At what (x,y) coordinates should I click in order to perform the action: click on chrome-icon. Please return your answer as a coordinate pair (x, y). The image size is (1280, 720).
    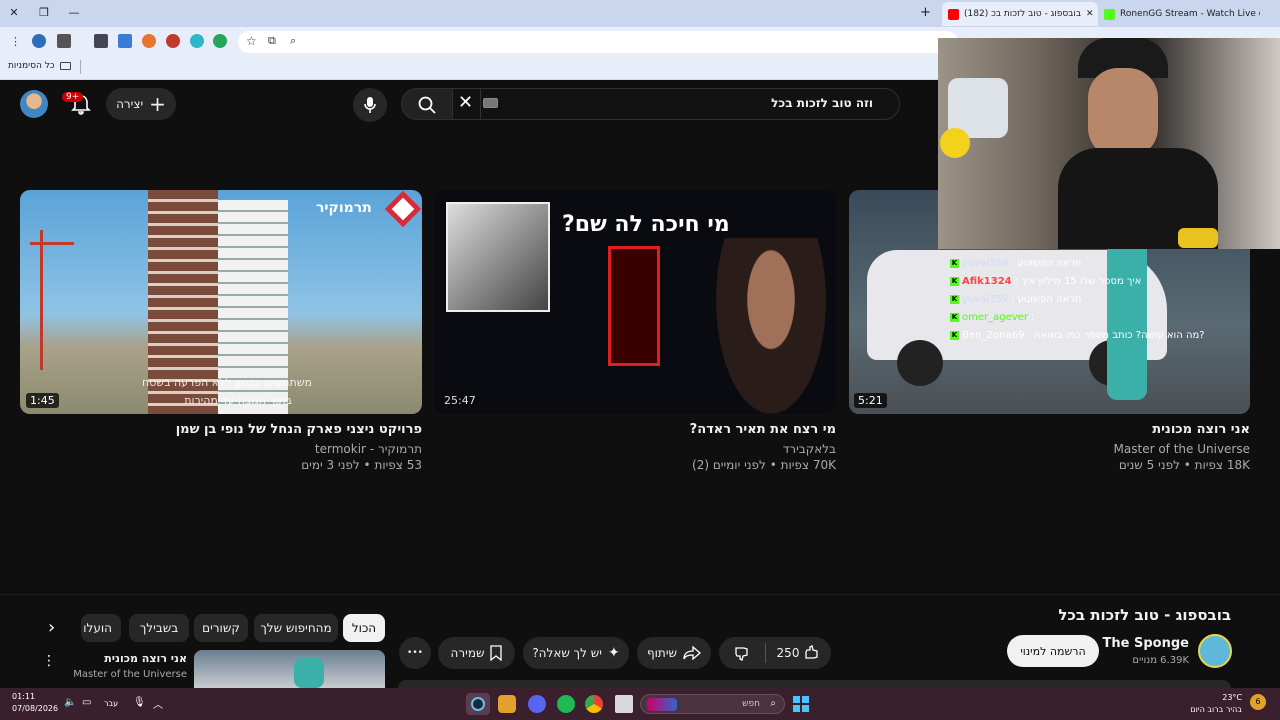
    Looking at the image, I should click on (594, 704).